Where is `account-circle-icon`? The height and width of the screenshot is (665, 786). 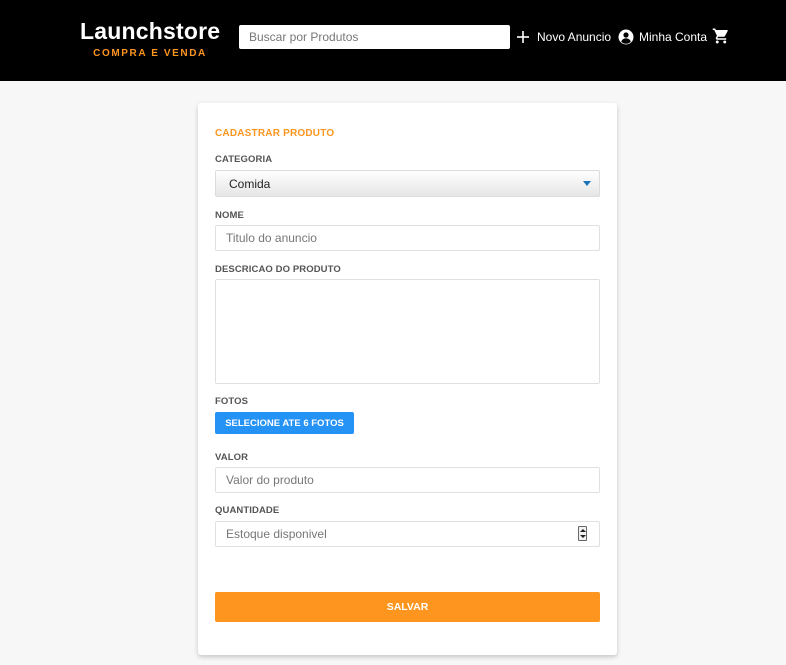 account-circle-icon is located at coordinates (626, 37).